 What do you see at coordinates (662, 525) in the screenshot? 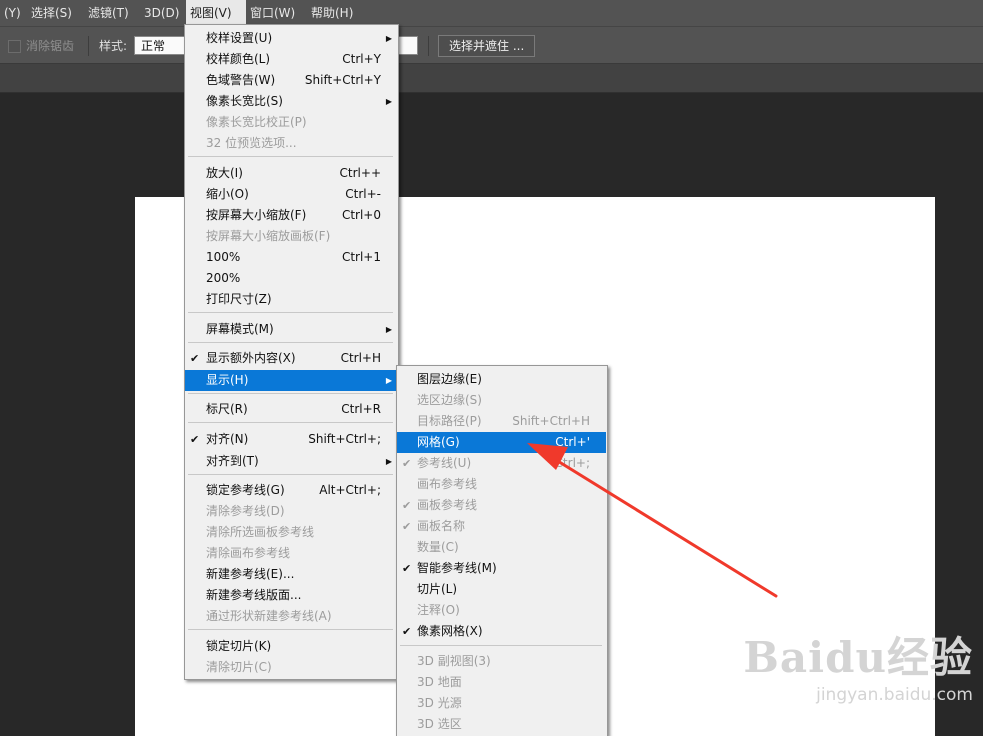
I see `arrow-shaft` at bounding box center [662, 525].